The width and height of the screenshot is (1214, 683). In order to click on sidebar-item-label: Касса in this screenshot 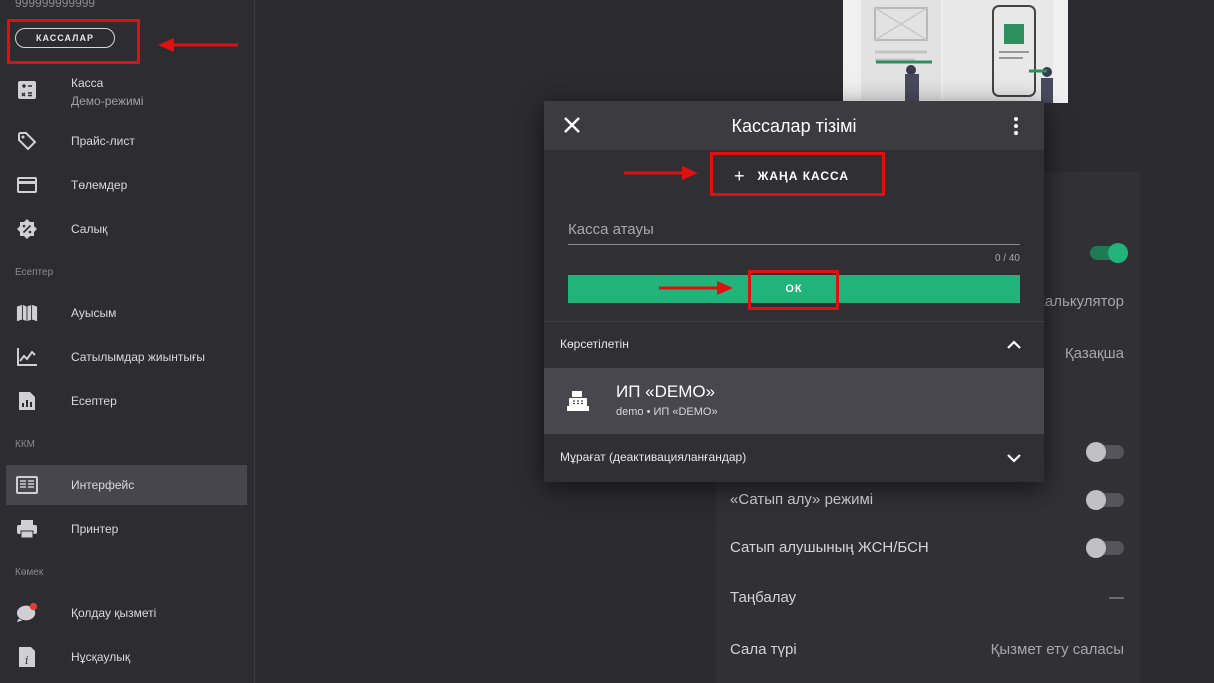, I will do `click(87, 83)`.